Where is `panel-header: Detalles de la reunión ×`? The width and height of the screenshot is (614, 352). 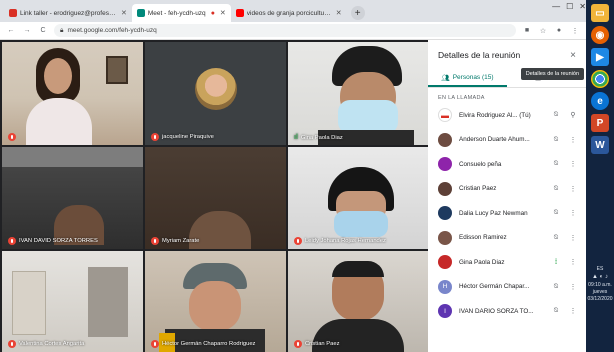
panel-header: Detalles de la reunión × is located at coordinates (507, 55).